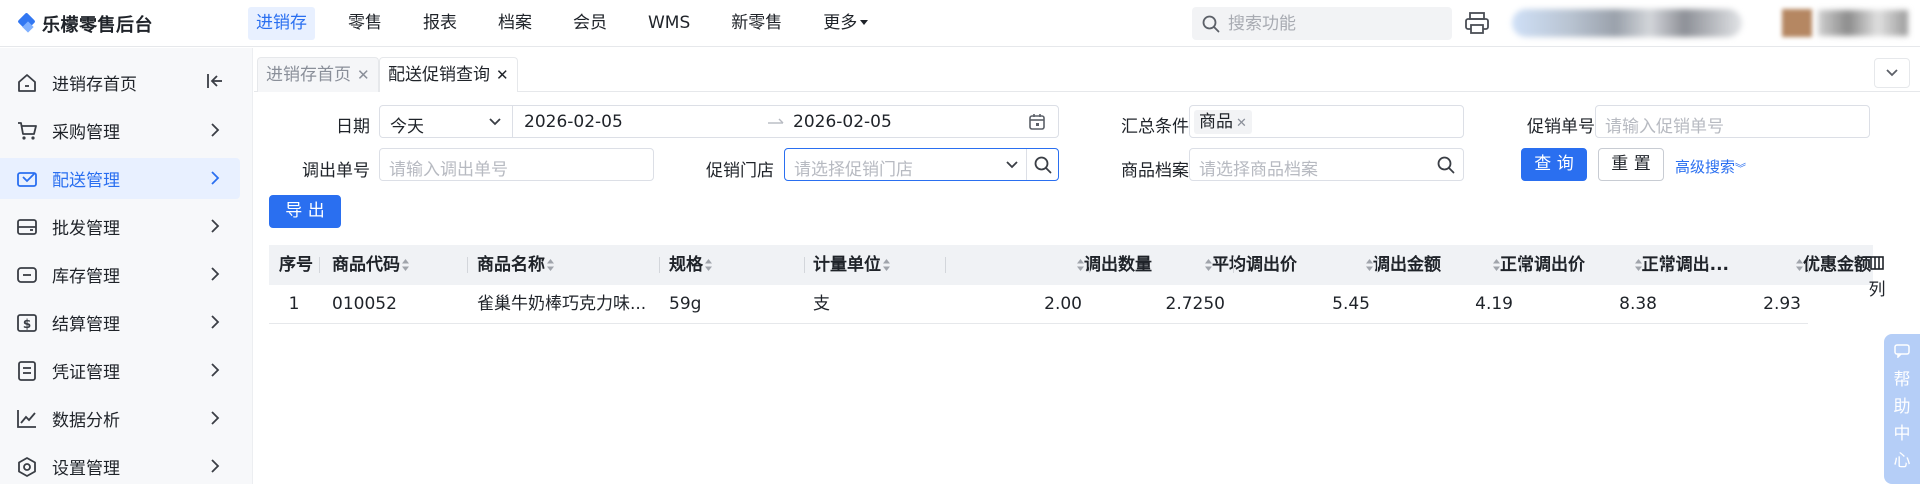 The height and width of the screenshot is (484, 1920). What do you see at coordinates (120, 130) in the screenshot?
I see `sidebar-item-purchase: 采购管理` at bounding box center [120, 130].